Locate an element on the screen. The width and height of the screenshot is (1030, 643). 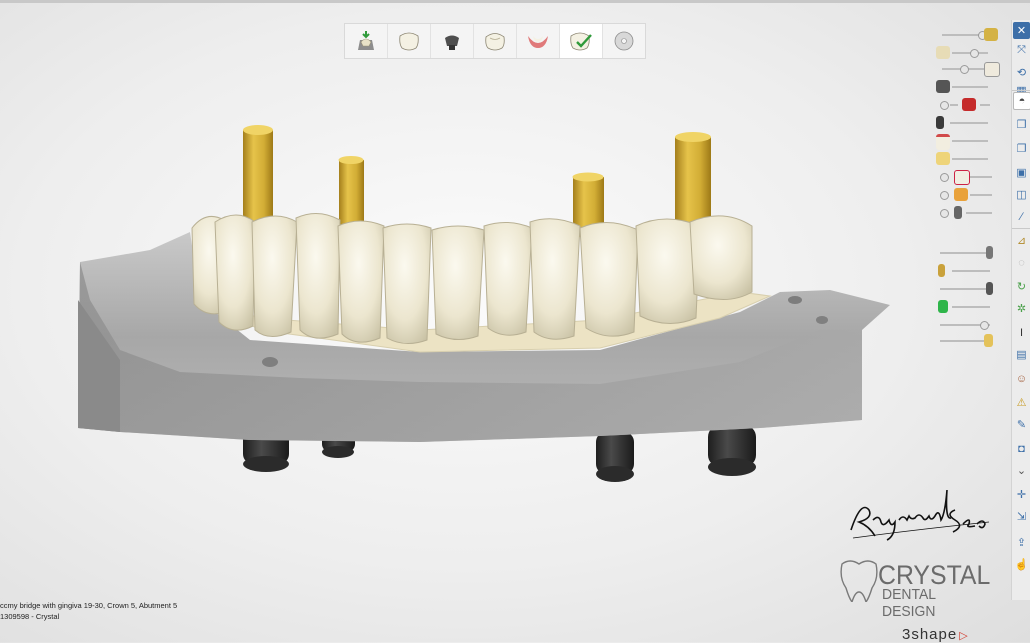
workflow-toolbar is located at coordinates (495, 41).